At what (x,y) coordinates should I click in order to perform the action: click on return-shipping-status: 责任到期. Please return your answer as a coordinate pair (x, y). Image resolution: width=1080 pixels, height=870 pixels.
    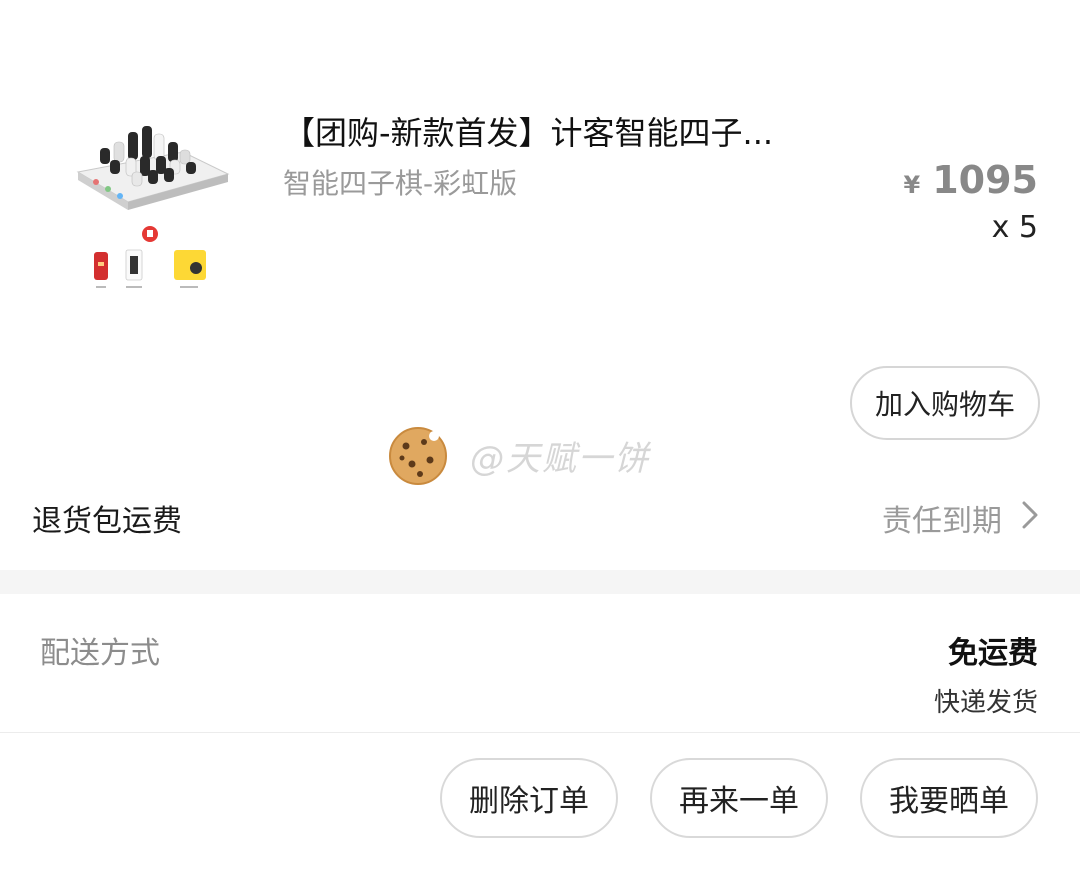
    Looking at the image, I should click on (942, 521).